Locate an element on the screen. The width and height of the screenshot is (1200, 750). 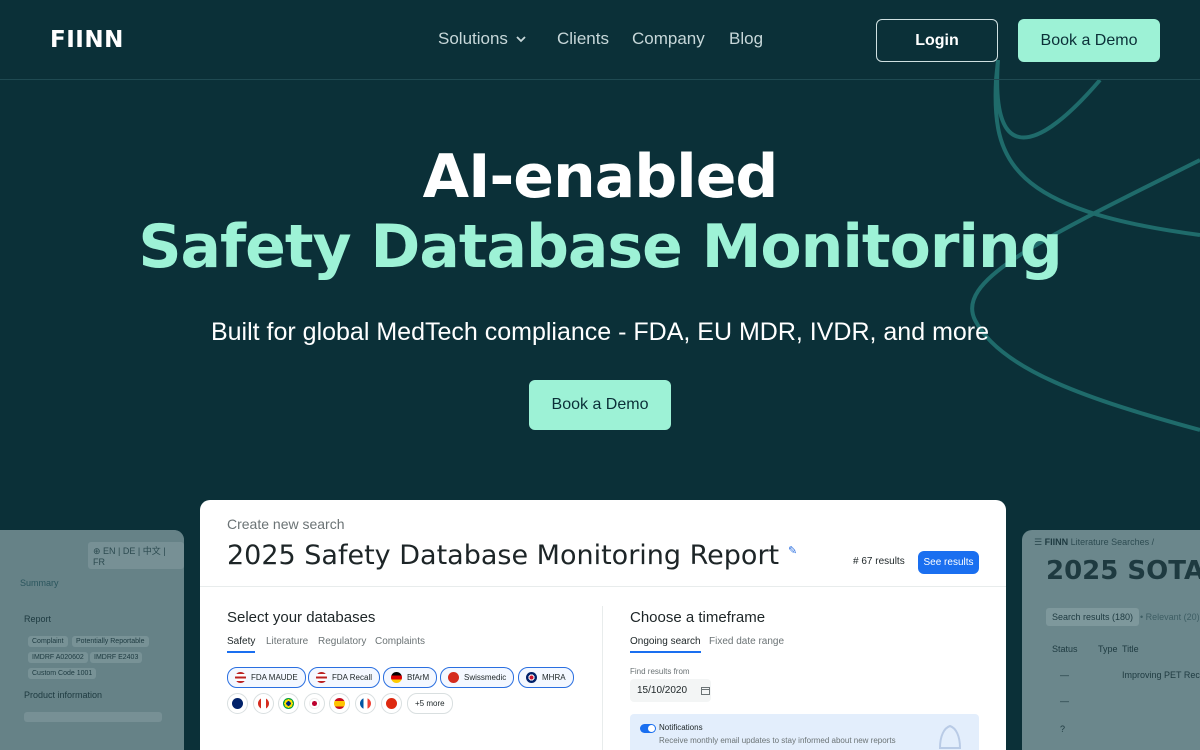
book-demo-hero-button: Book a Demo is located at coordinates (600, 405).